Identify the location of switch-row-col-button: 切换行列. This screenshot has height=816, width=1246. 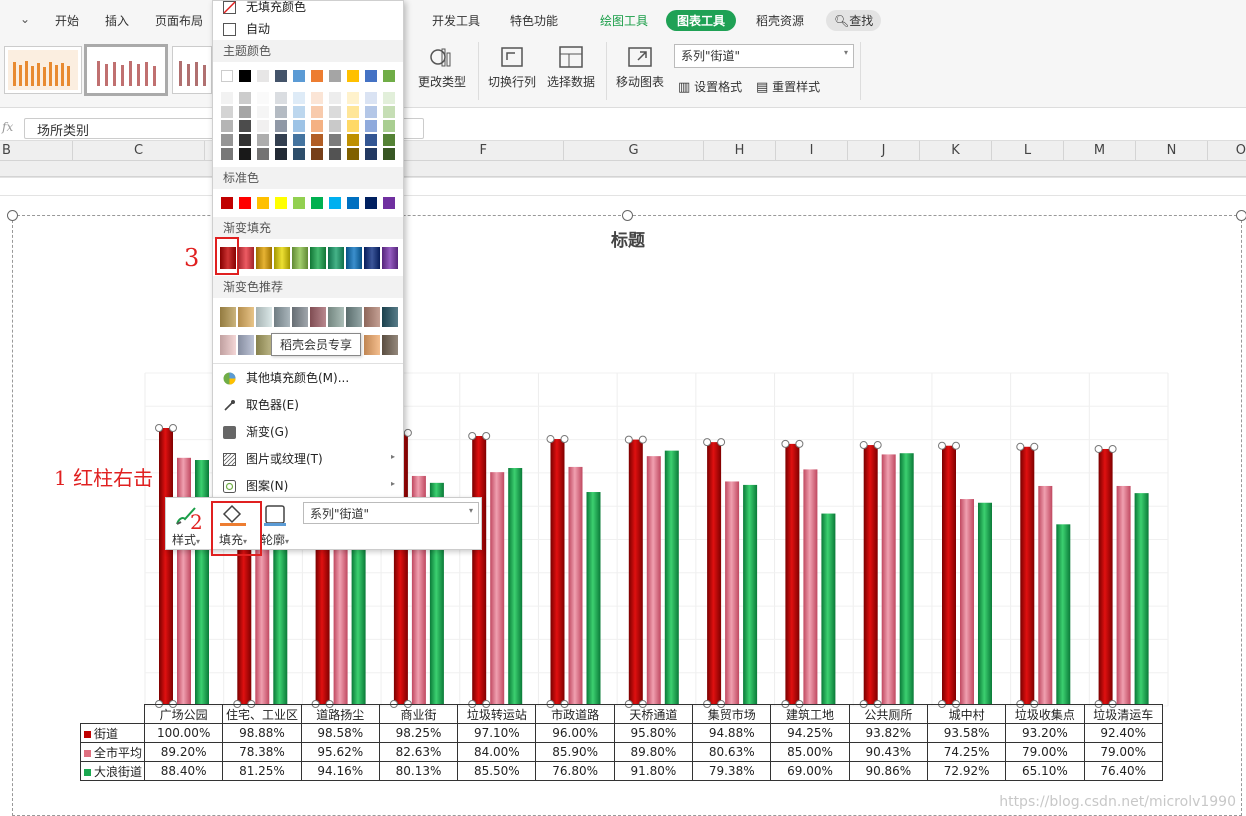
(512, 67).